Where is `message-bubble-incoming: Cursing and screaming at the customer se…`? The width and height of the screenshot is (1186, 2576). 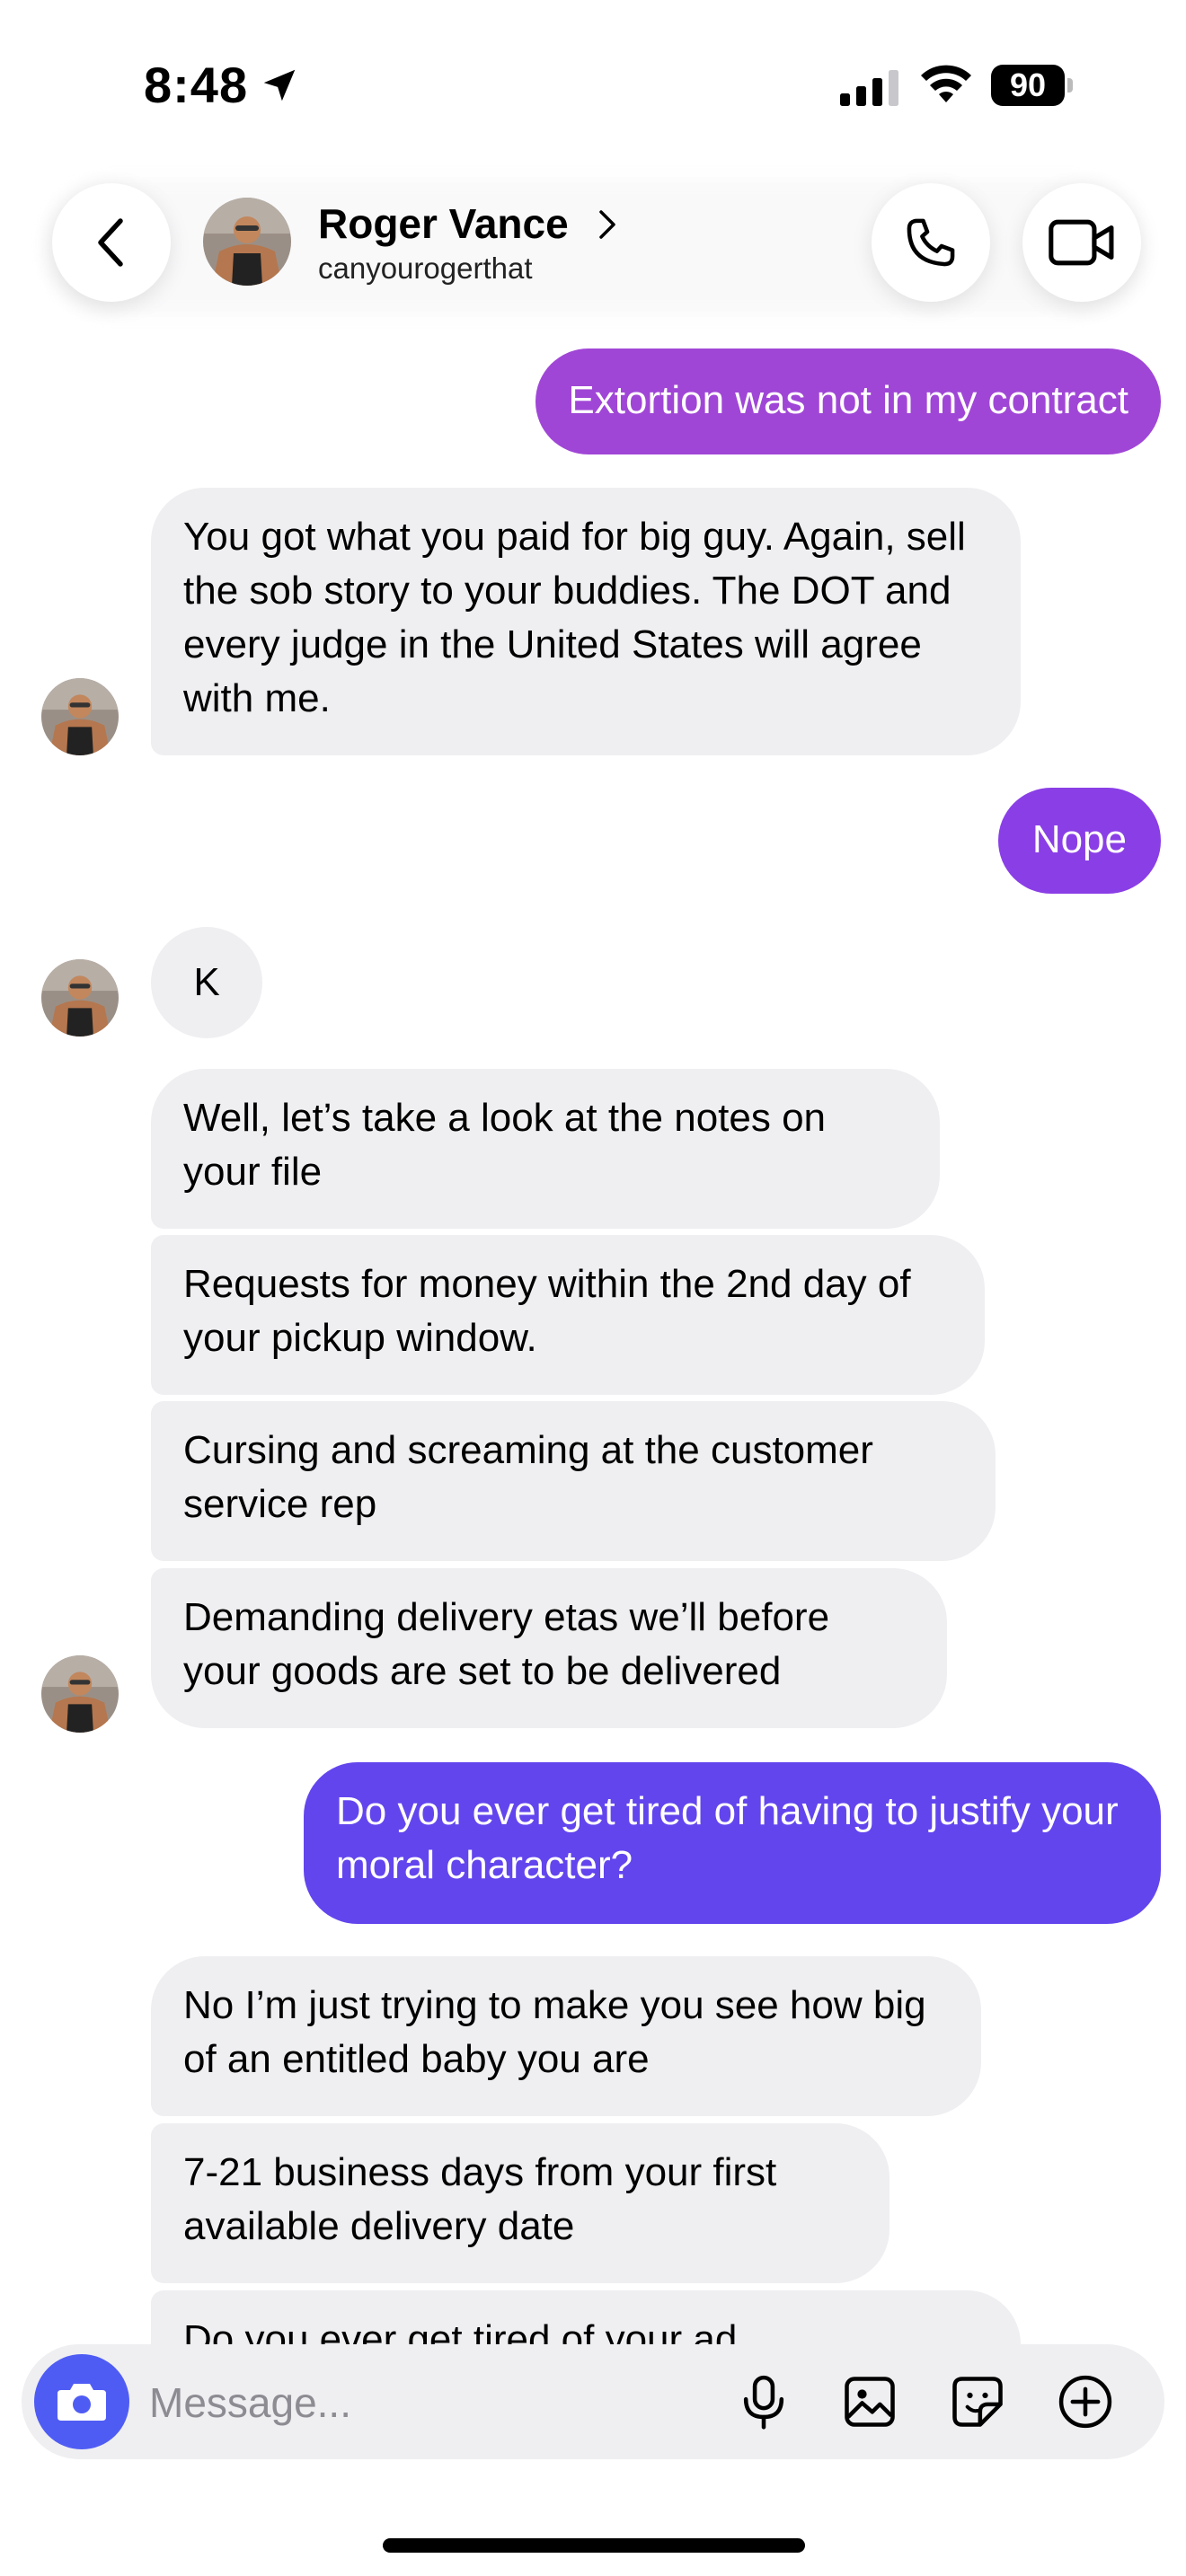 message-bubble-incoming: Cursing and screaming at the customer se… is located at coordinates (573, 1481).